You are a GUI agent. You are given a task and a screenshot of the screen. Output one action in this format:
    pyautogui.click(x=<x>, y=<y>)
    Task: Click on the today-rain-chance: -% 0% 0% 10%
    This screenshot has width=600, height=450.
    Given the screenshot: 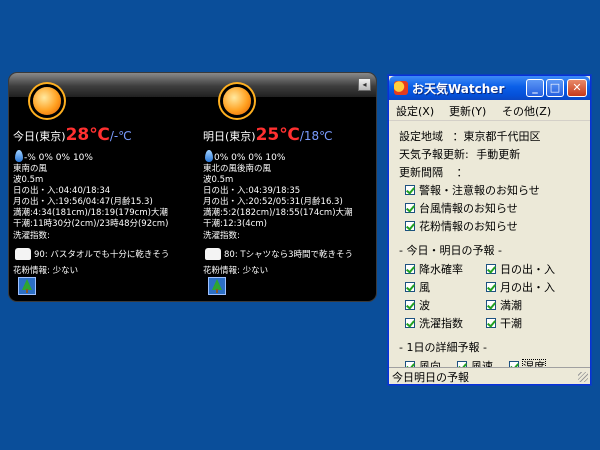 What is the action you would take?
    pyautogui.click(x=54, y=156)
    